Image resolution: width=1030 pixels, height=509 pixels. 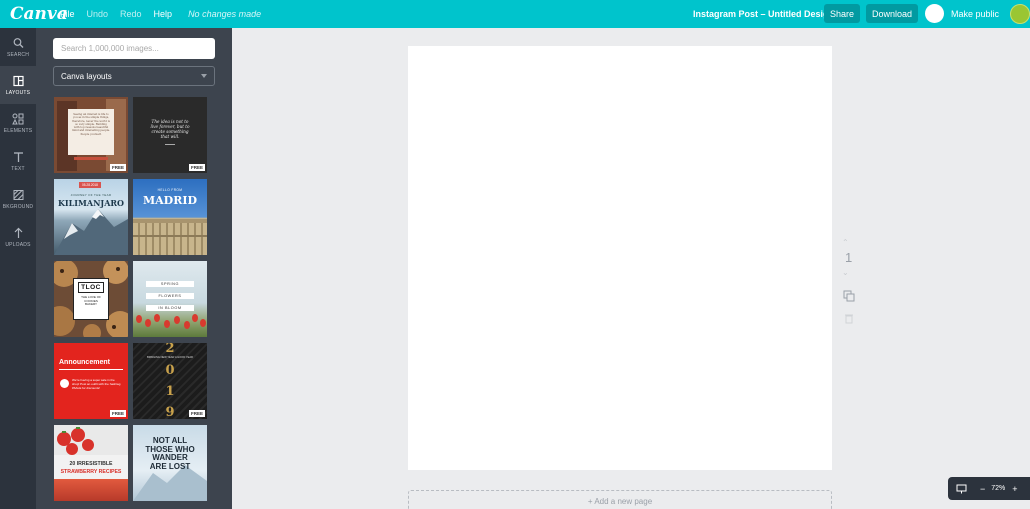 What do you see at coordinates (91, 195) in the screenshot?
I see `layout-subtitle: JOURNEY OF THE YEAR` at bounding box center [91, 195].